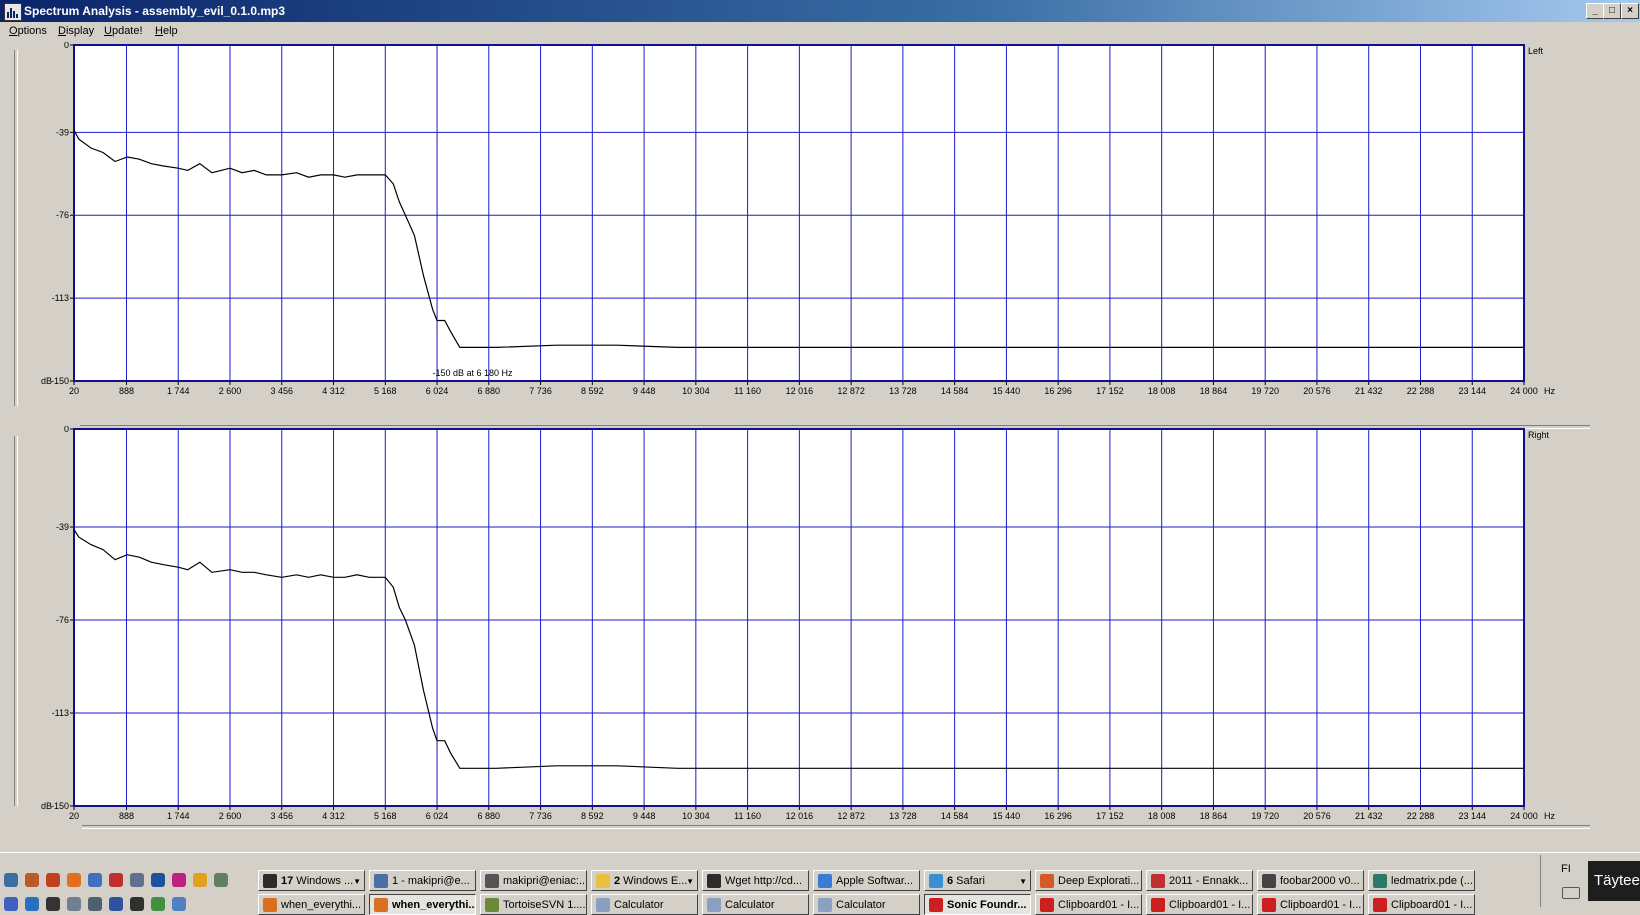 Image resolution: width=1640 pixels, height=915 pixels. I want to click on taskbar-button-label: 6 Safari, so click(966, 880).